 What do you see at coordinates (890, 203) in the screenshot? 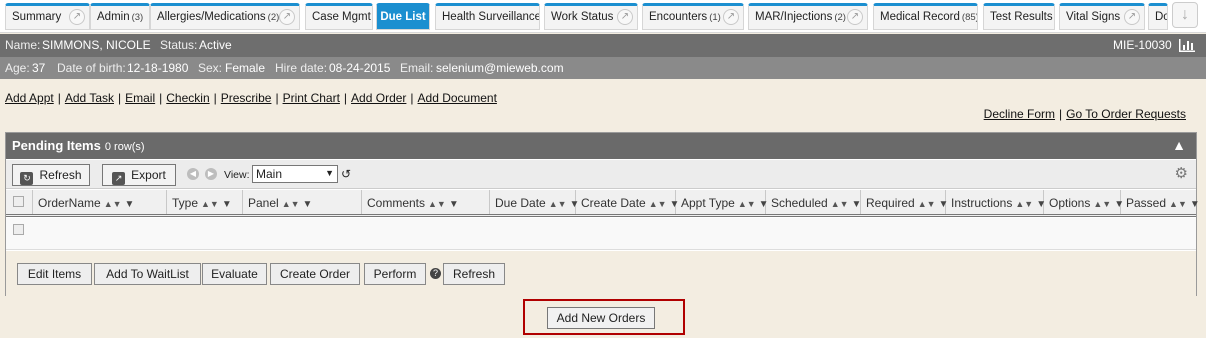
I see `column-label: Required` at bounding box center [890, 203].